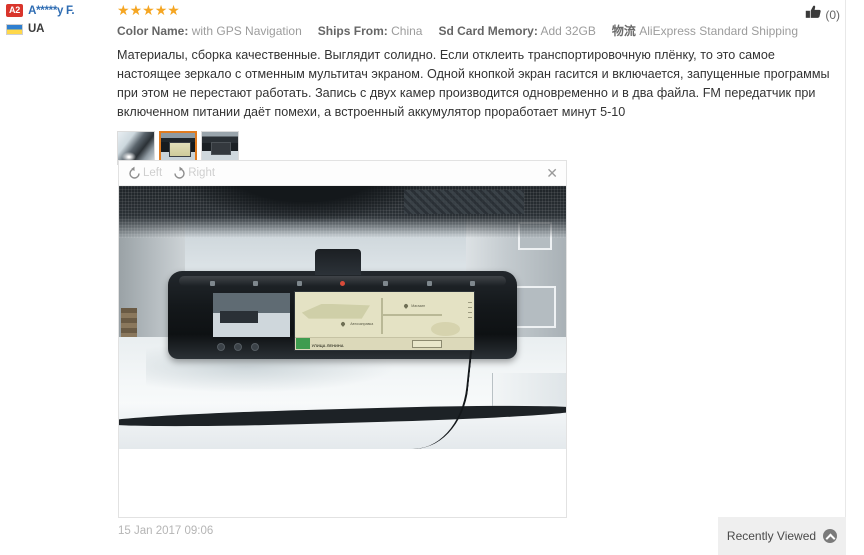  I want to click on reviewer-name: A*****y F., so click(51, 11).